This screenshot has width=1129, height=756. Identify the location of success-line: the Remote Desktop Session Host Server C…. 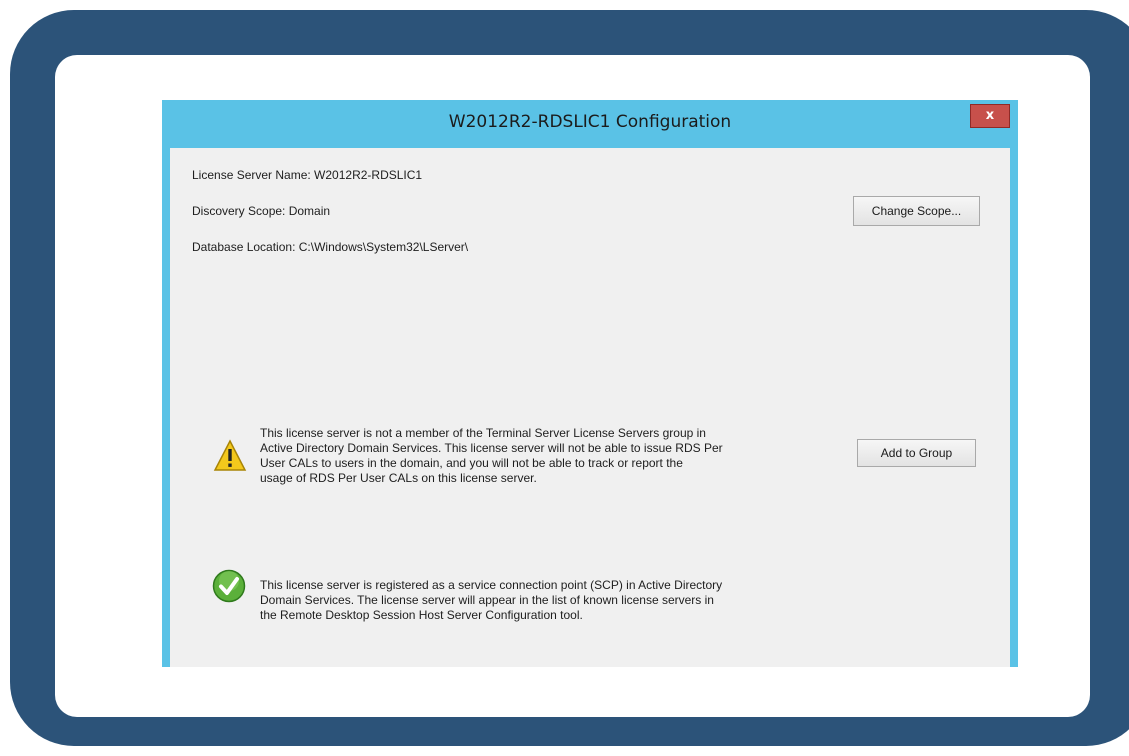
(421, 615).